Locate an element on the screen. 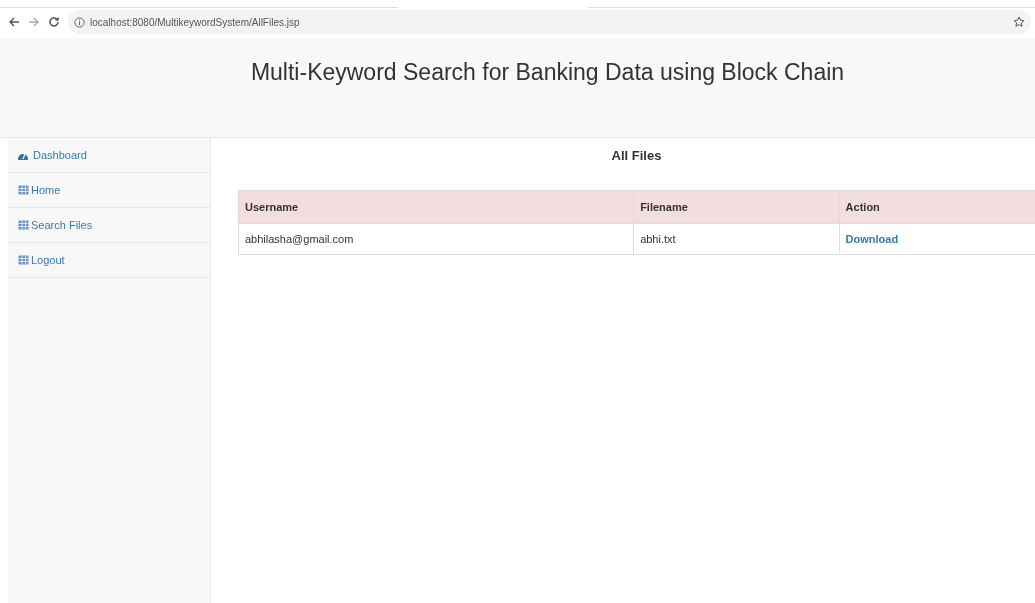  column-header: Action is located at coordinates (937, 207).